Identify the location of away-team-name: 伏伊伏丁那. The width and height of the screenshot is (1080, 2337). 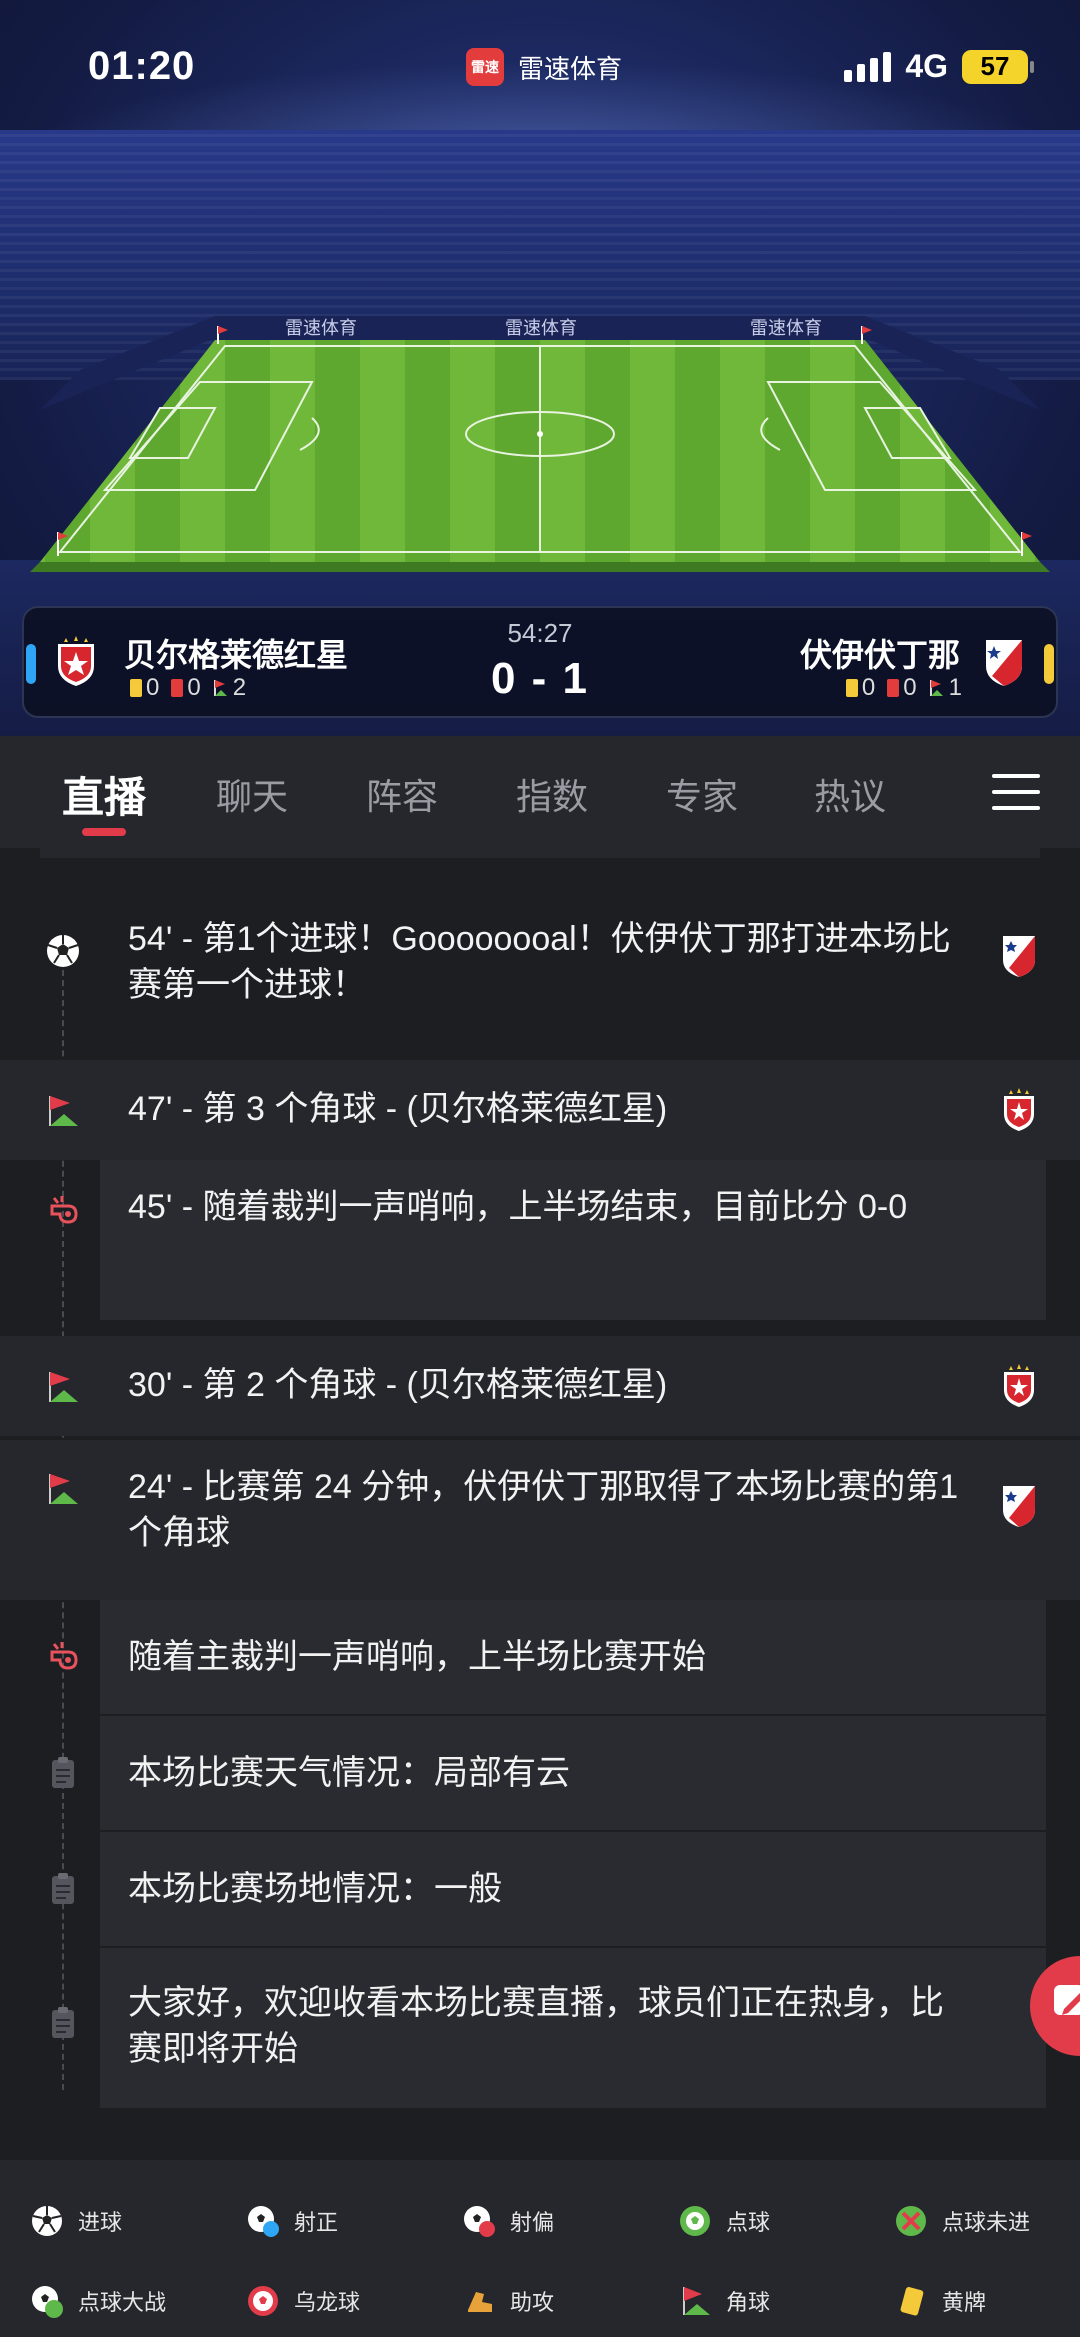
(880, 653).